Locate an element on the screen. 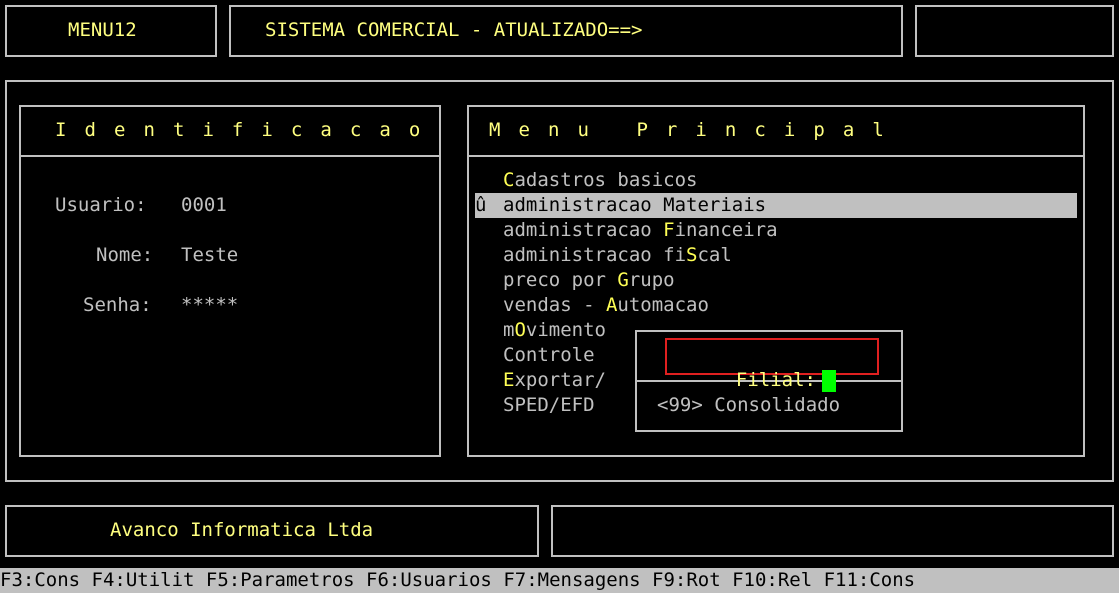 This screenshot has width=1119, height=593. menu-item-hotkey: C is located at coordinates (509, 180).